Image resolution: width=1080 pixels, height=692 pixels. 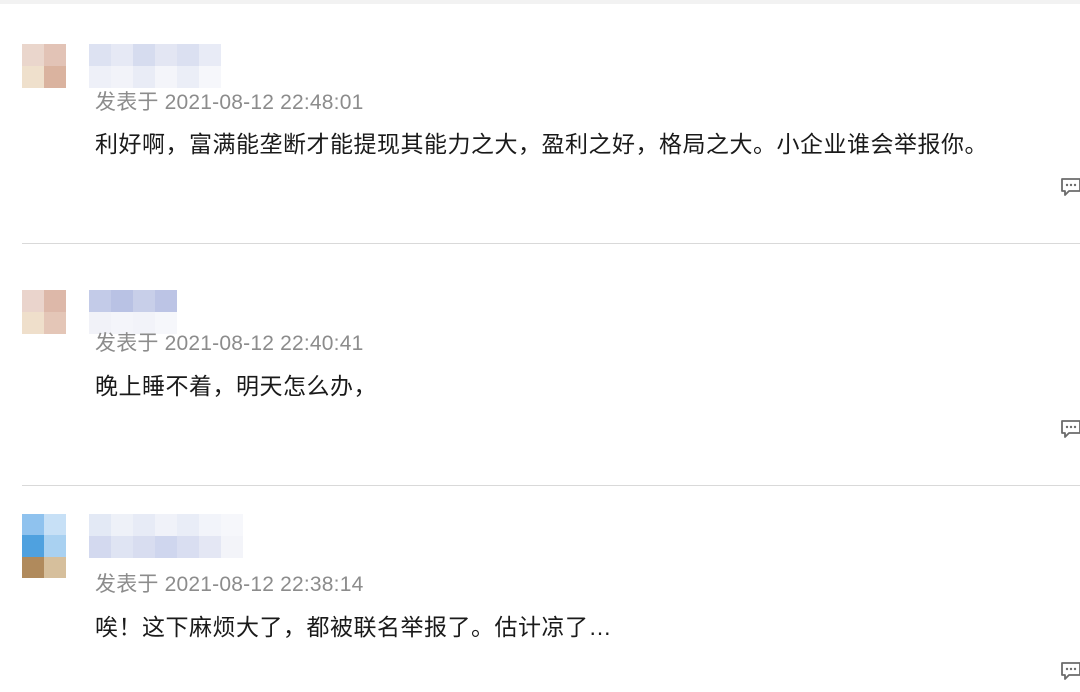 I want to click on username-redacted, so click(x=166, y=536).